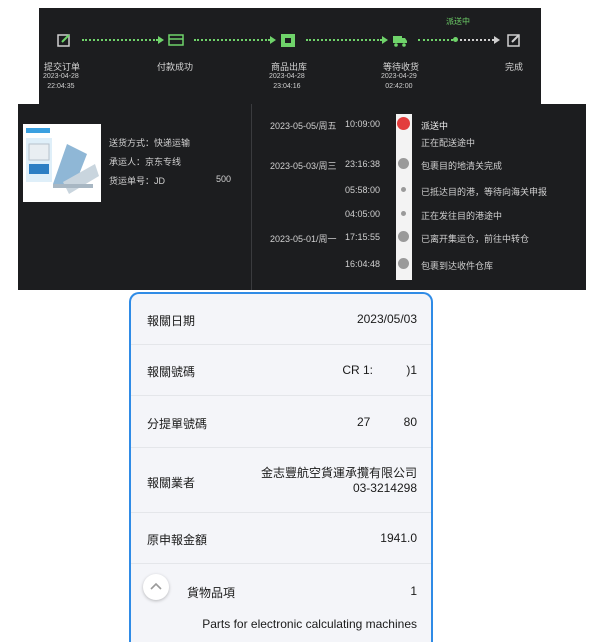 The height and width of the screenshot is (642, 614). Describe the element at coordinates (137, 181) in the screenshot. I see `tracking-number-label: 货运单号：JD` at that location.